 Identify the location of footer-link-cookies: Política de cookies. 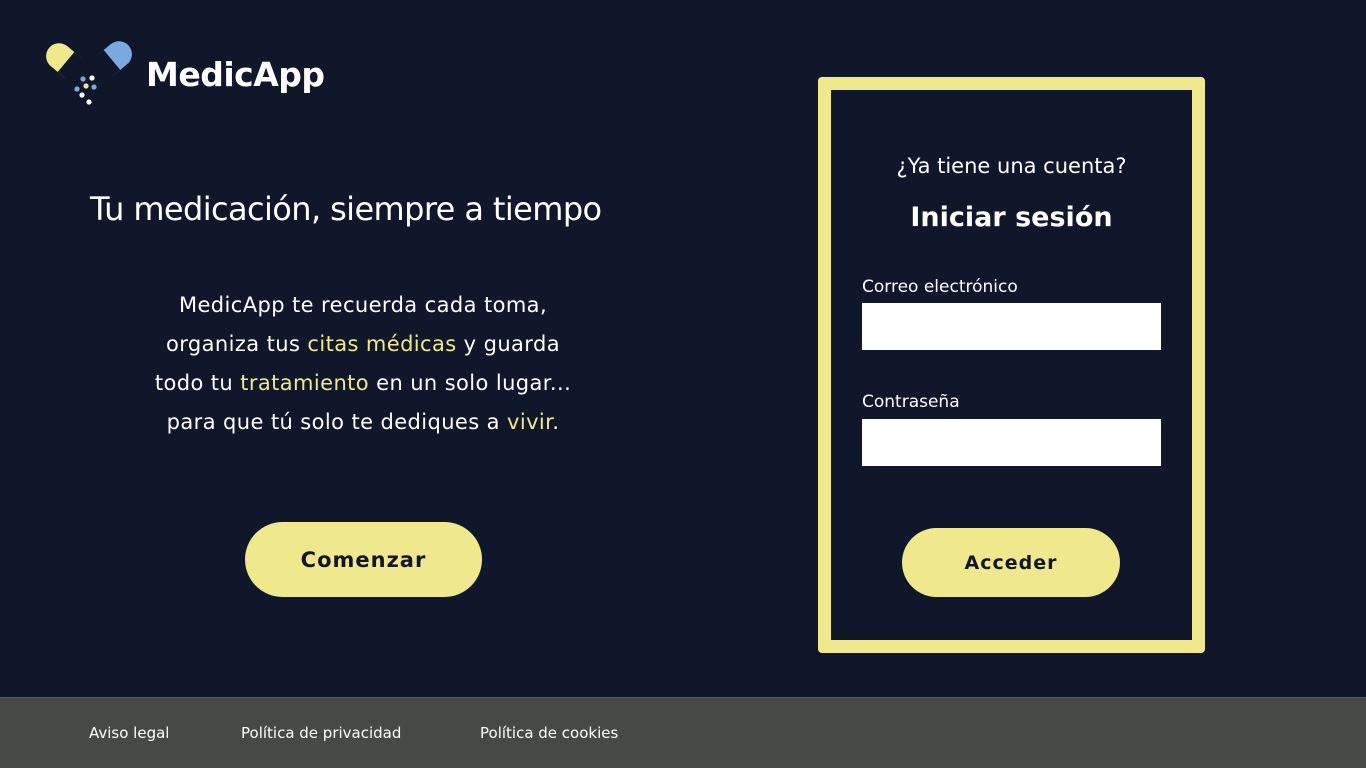
(549, 733).